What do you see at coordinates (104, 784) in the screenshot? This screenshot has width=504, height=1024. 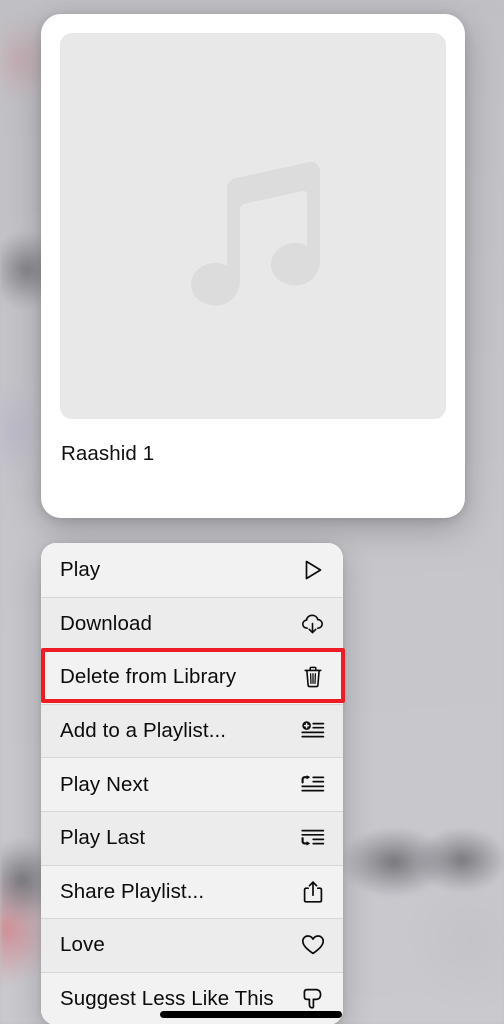 I see `menu-item-label: Play Next` at bounding box center [104, 784].